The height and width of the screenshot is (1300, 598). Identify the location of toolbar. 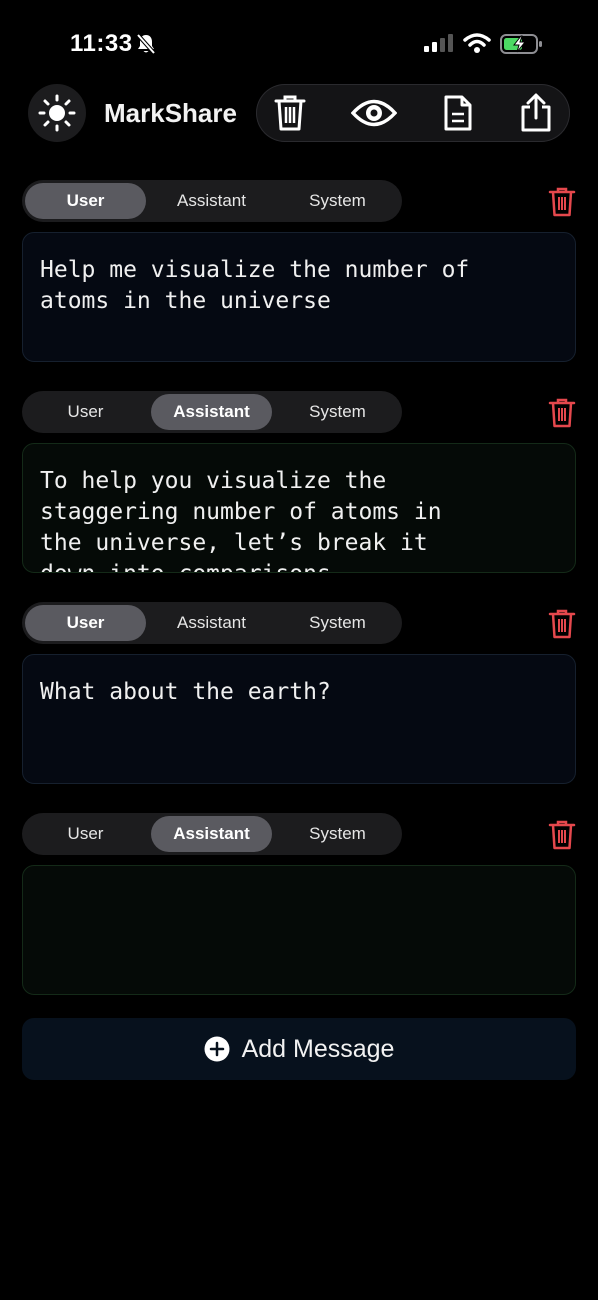
(413, 113).